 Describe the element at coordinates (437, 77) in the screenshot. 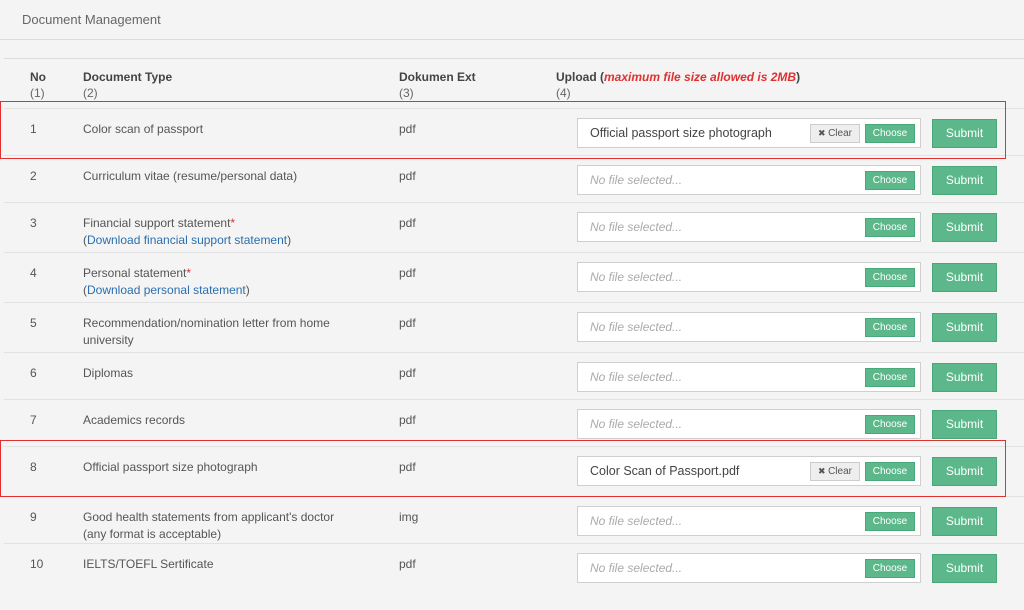

I see `header-ext-label: Dokumen Ext` at that location.